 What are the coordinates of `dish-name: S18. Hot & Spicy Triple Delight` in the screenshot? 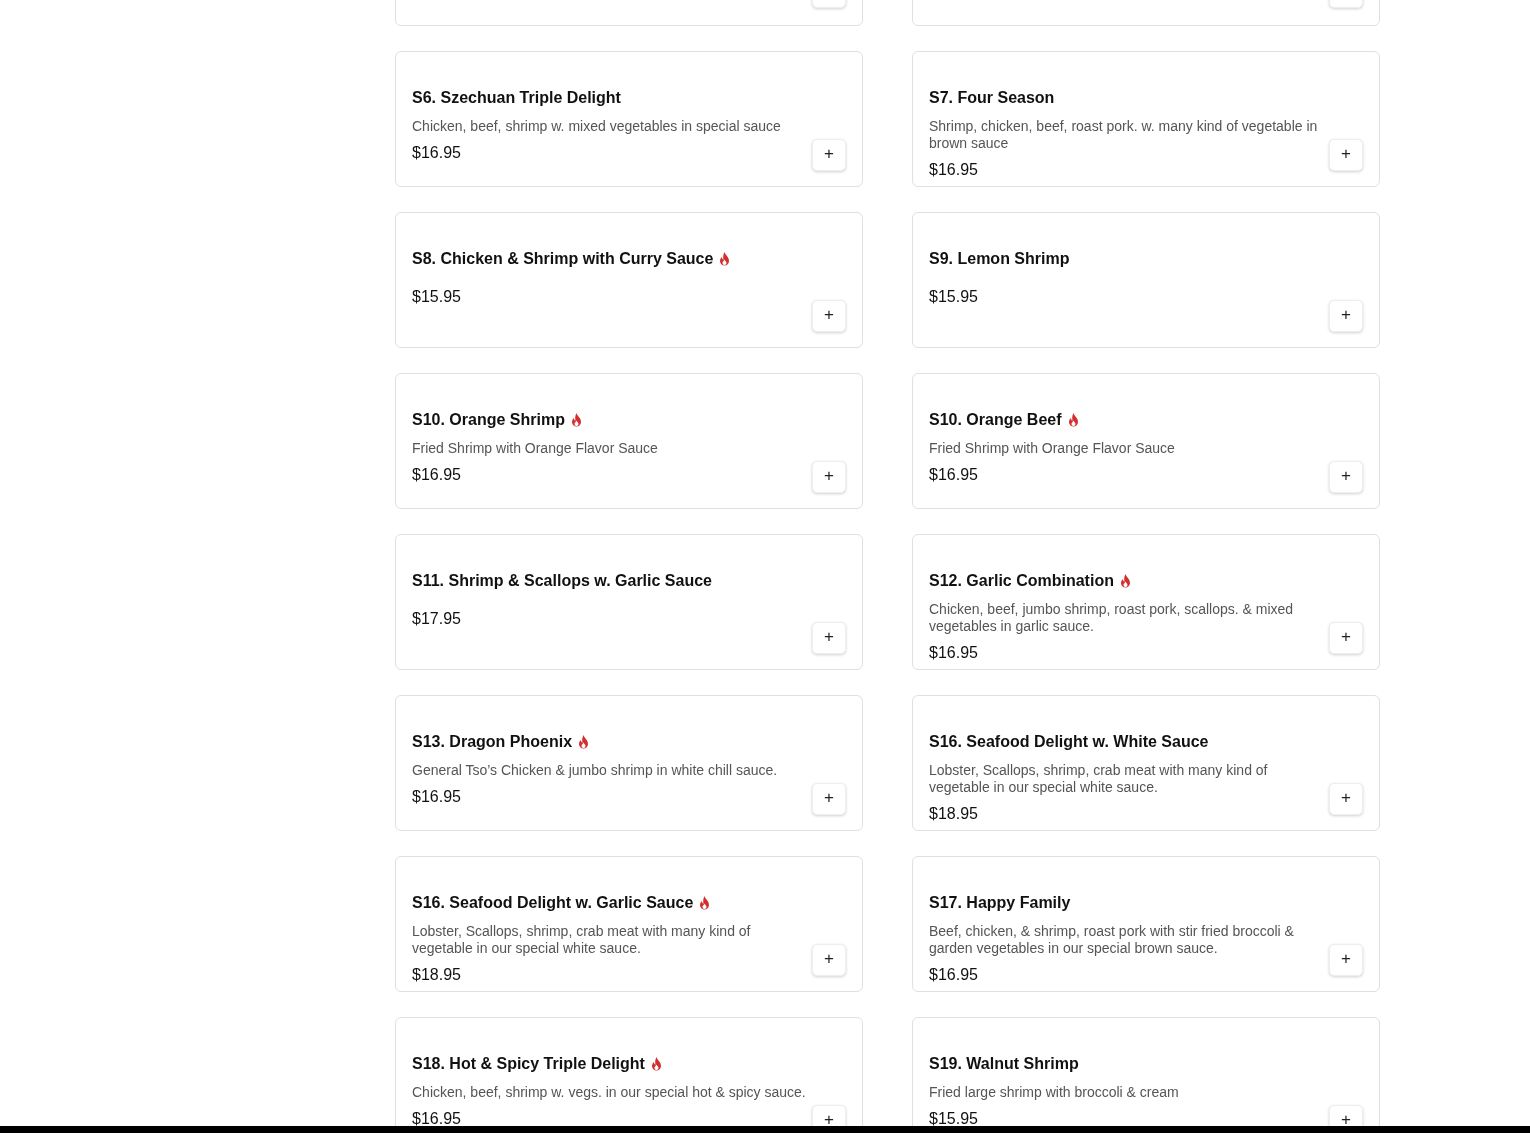 It's located at (528, 1064).